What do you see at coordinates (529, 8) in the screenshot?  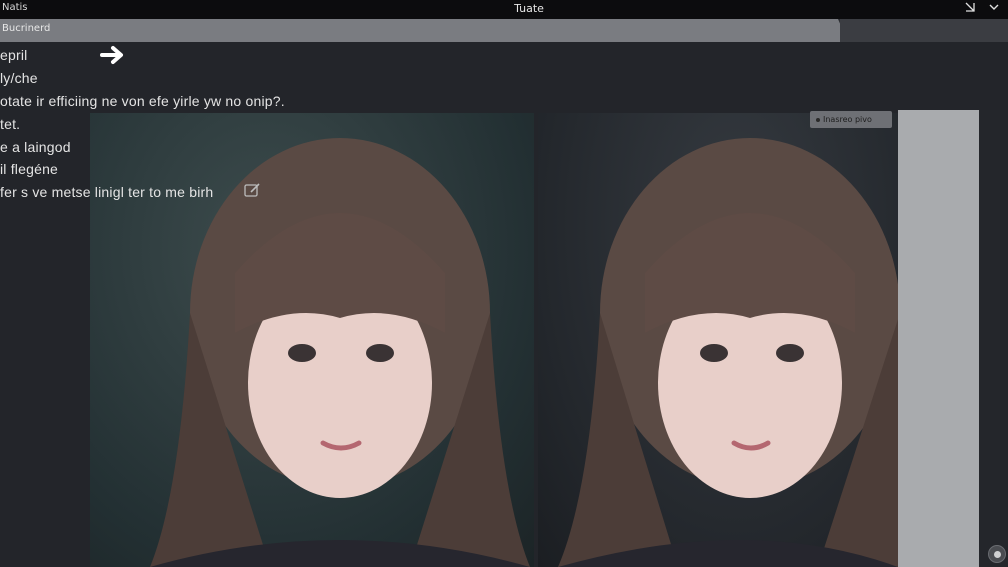 I see `window-title: Tuate` at bounding box center [529, 8].